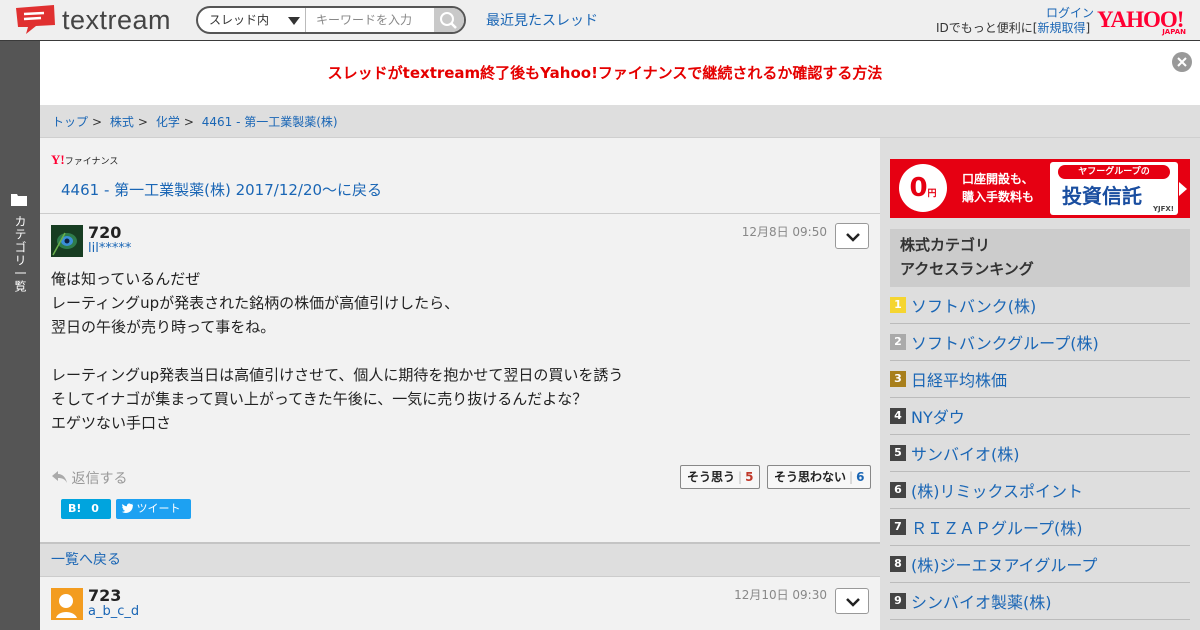  What do you see at coordinates (898, 527) in the screenshot?
I see `rank-badge: 7` at bounding box center [898, 527].